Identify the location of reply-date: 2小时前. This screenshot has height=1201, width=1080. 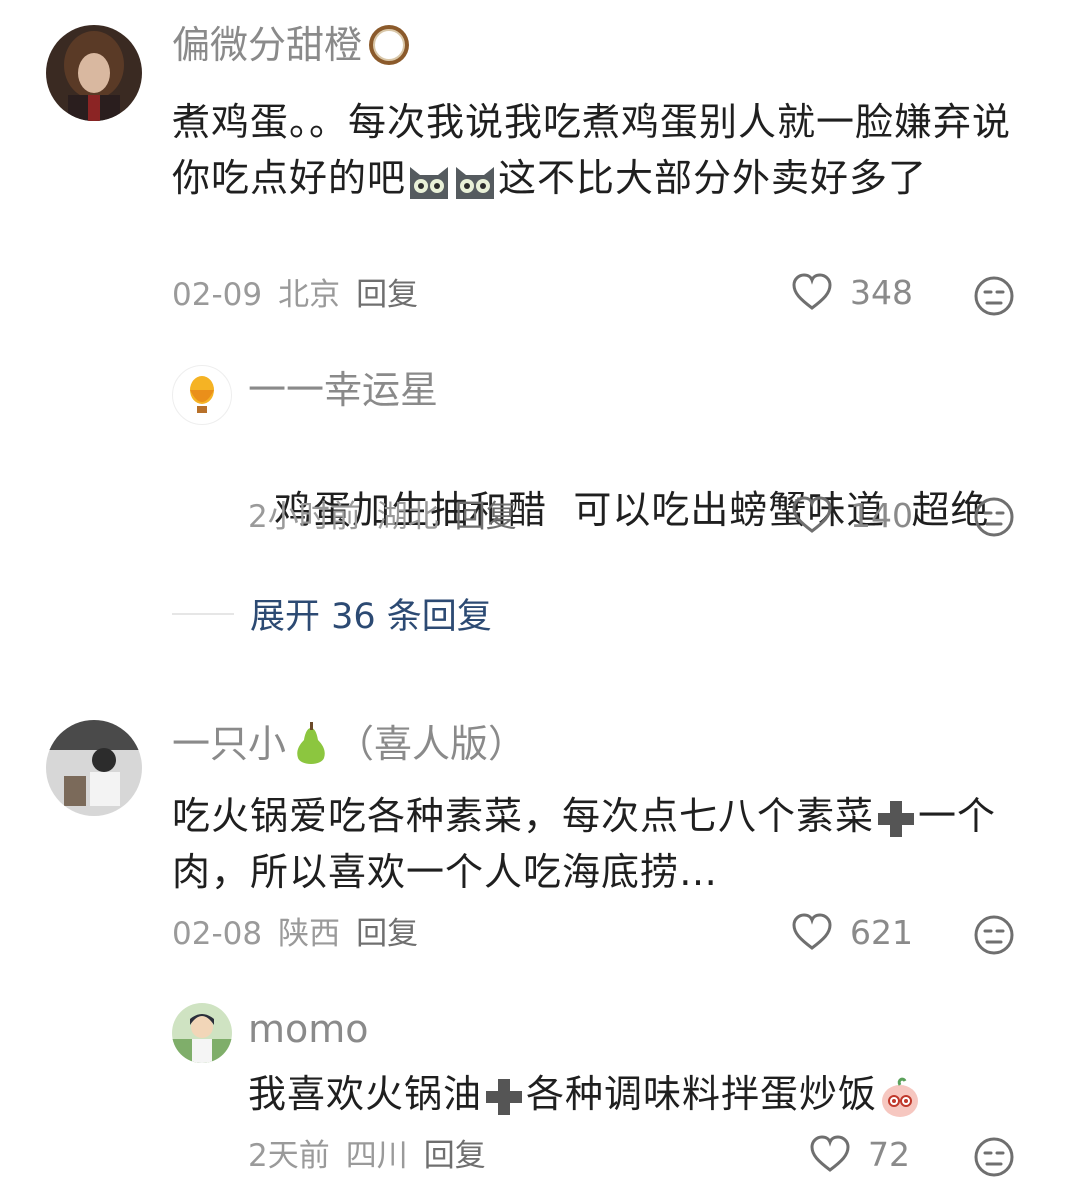
(304, 517).